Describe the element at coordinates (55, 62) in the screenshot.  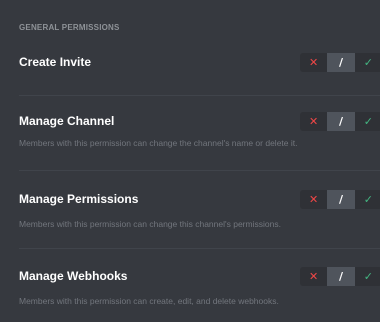
I see `permission-name: Create Invite` at that location.